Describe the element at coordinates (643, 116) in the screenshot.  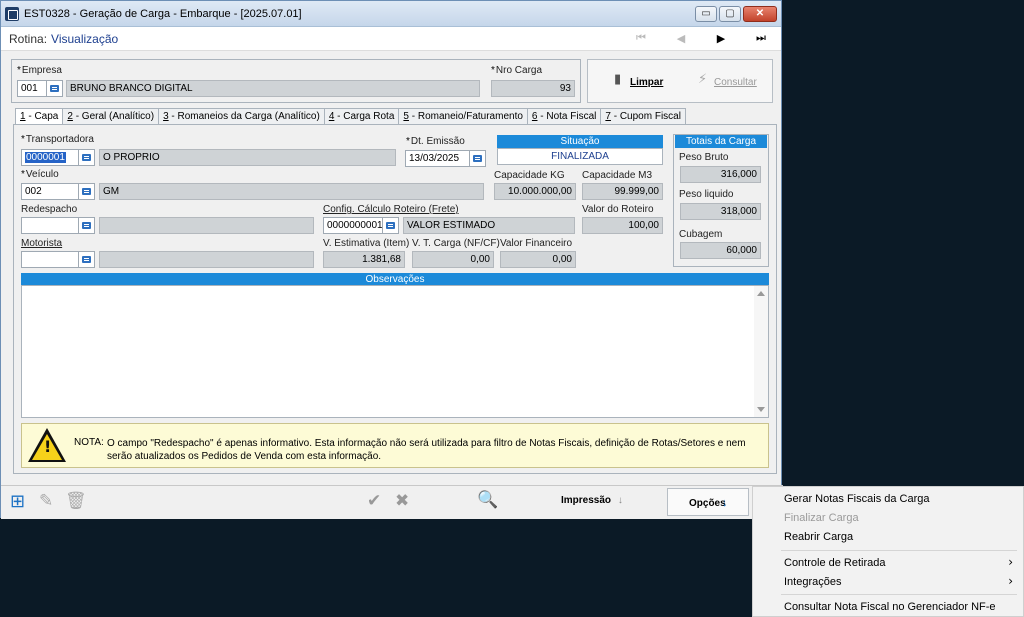
I see `tab-cupom-fiscal: 7 - Cupom Fiscal` at that location.